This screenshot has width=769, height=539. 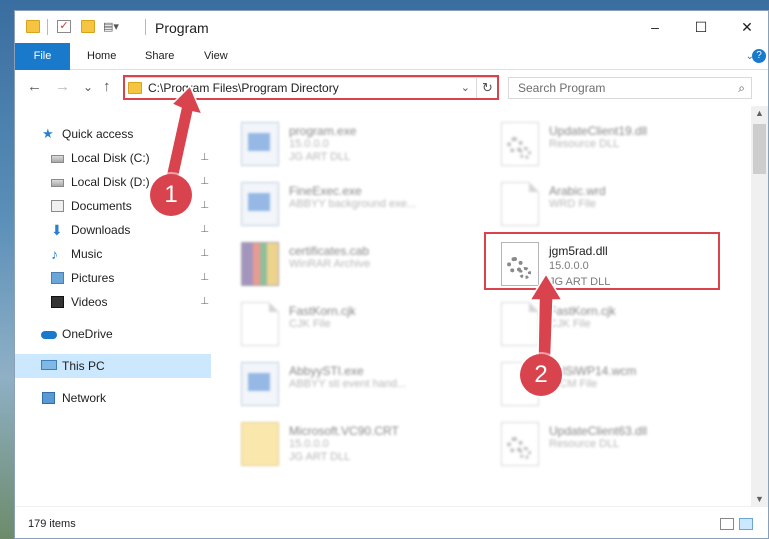 What do you see at coordinates (57, 206) in the screenshot?
I see `documents-icon` at bounding box center [57, 206].